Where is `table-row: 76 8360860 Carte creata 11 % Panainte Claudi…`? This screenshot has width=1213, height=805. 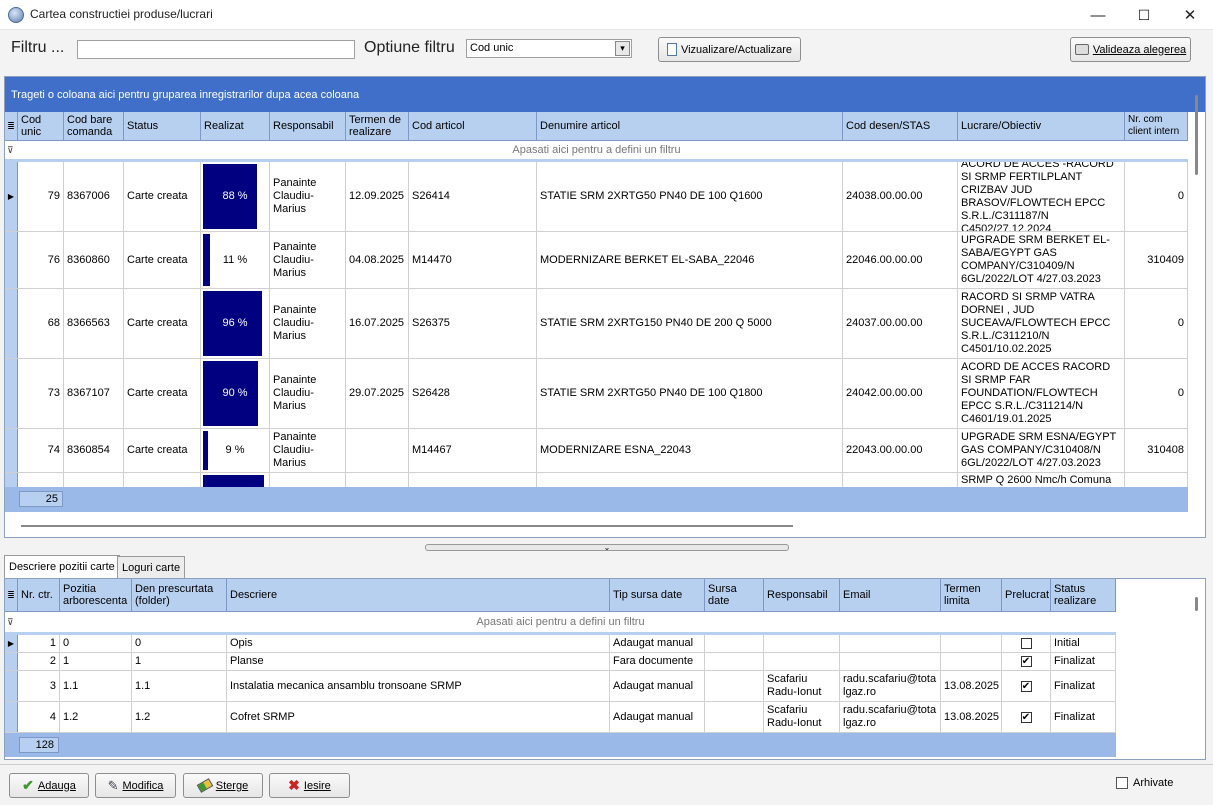 table-row: 76 8360860 Carte creata 11 % Panainte Claudi… is located at coordinates (596, 260).